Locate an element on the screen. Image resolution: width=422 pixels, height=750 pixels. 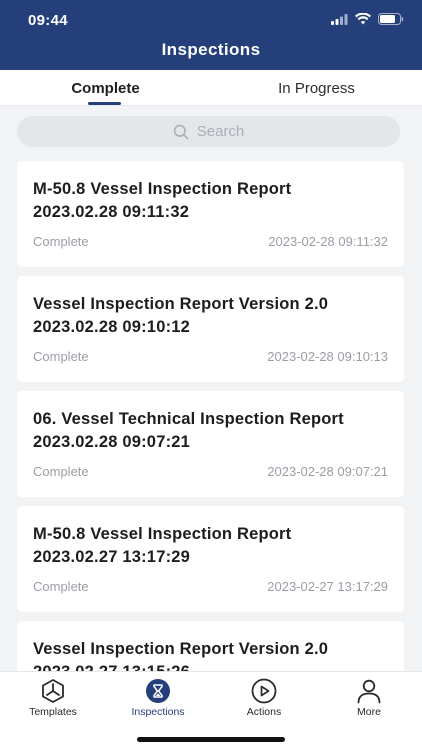
nav-more: More is located at coordinates (369, 698).